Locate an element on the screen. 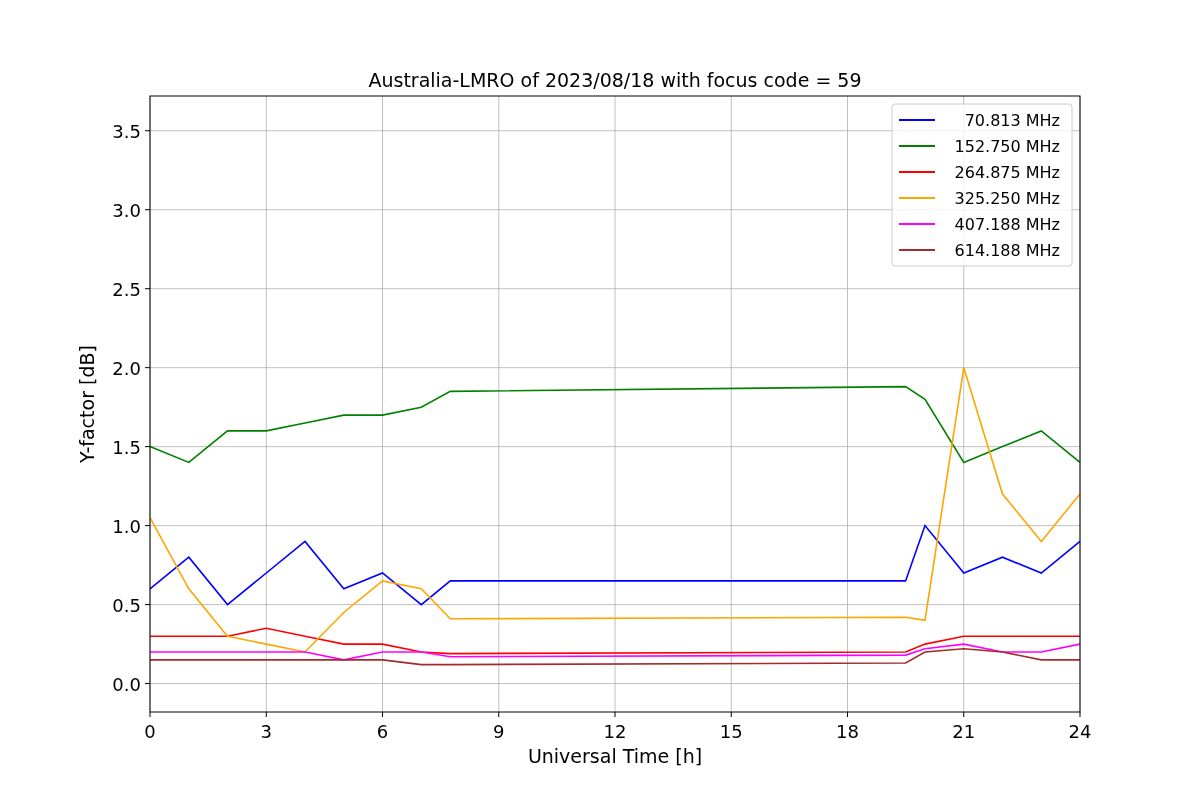  legend-label: 407.188 MHz is located at coordinates (1007, 224).